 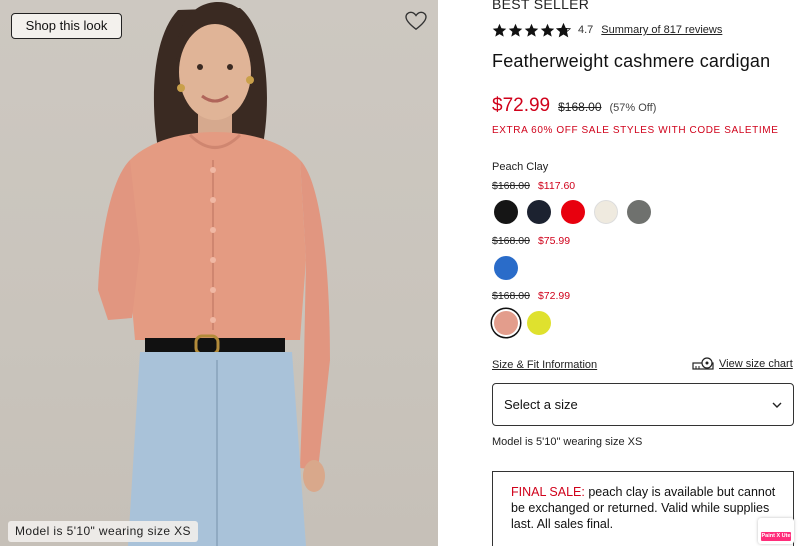 What do you see at coordinates (556, 186) in the screenshot?
I see `tier-sale-price: $117.60` at bounding box center [556, 186].